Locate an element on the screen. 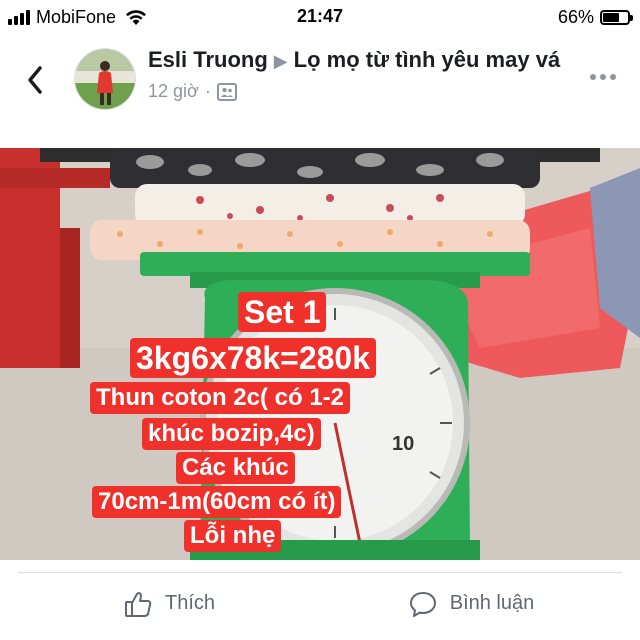 This screenshot has height=640, width=640. like-button: Thích is located at coordinates (169, 603).